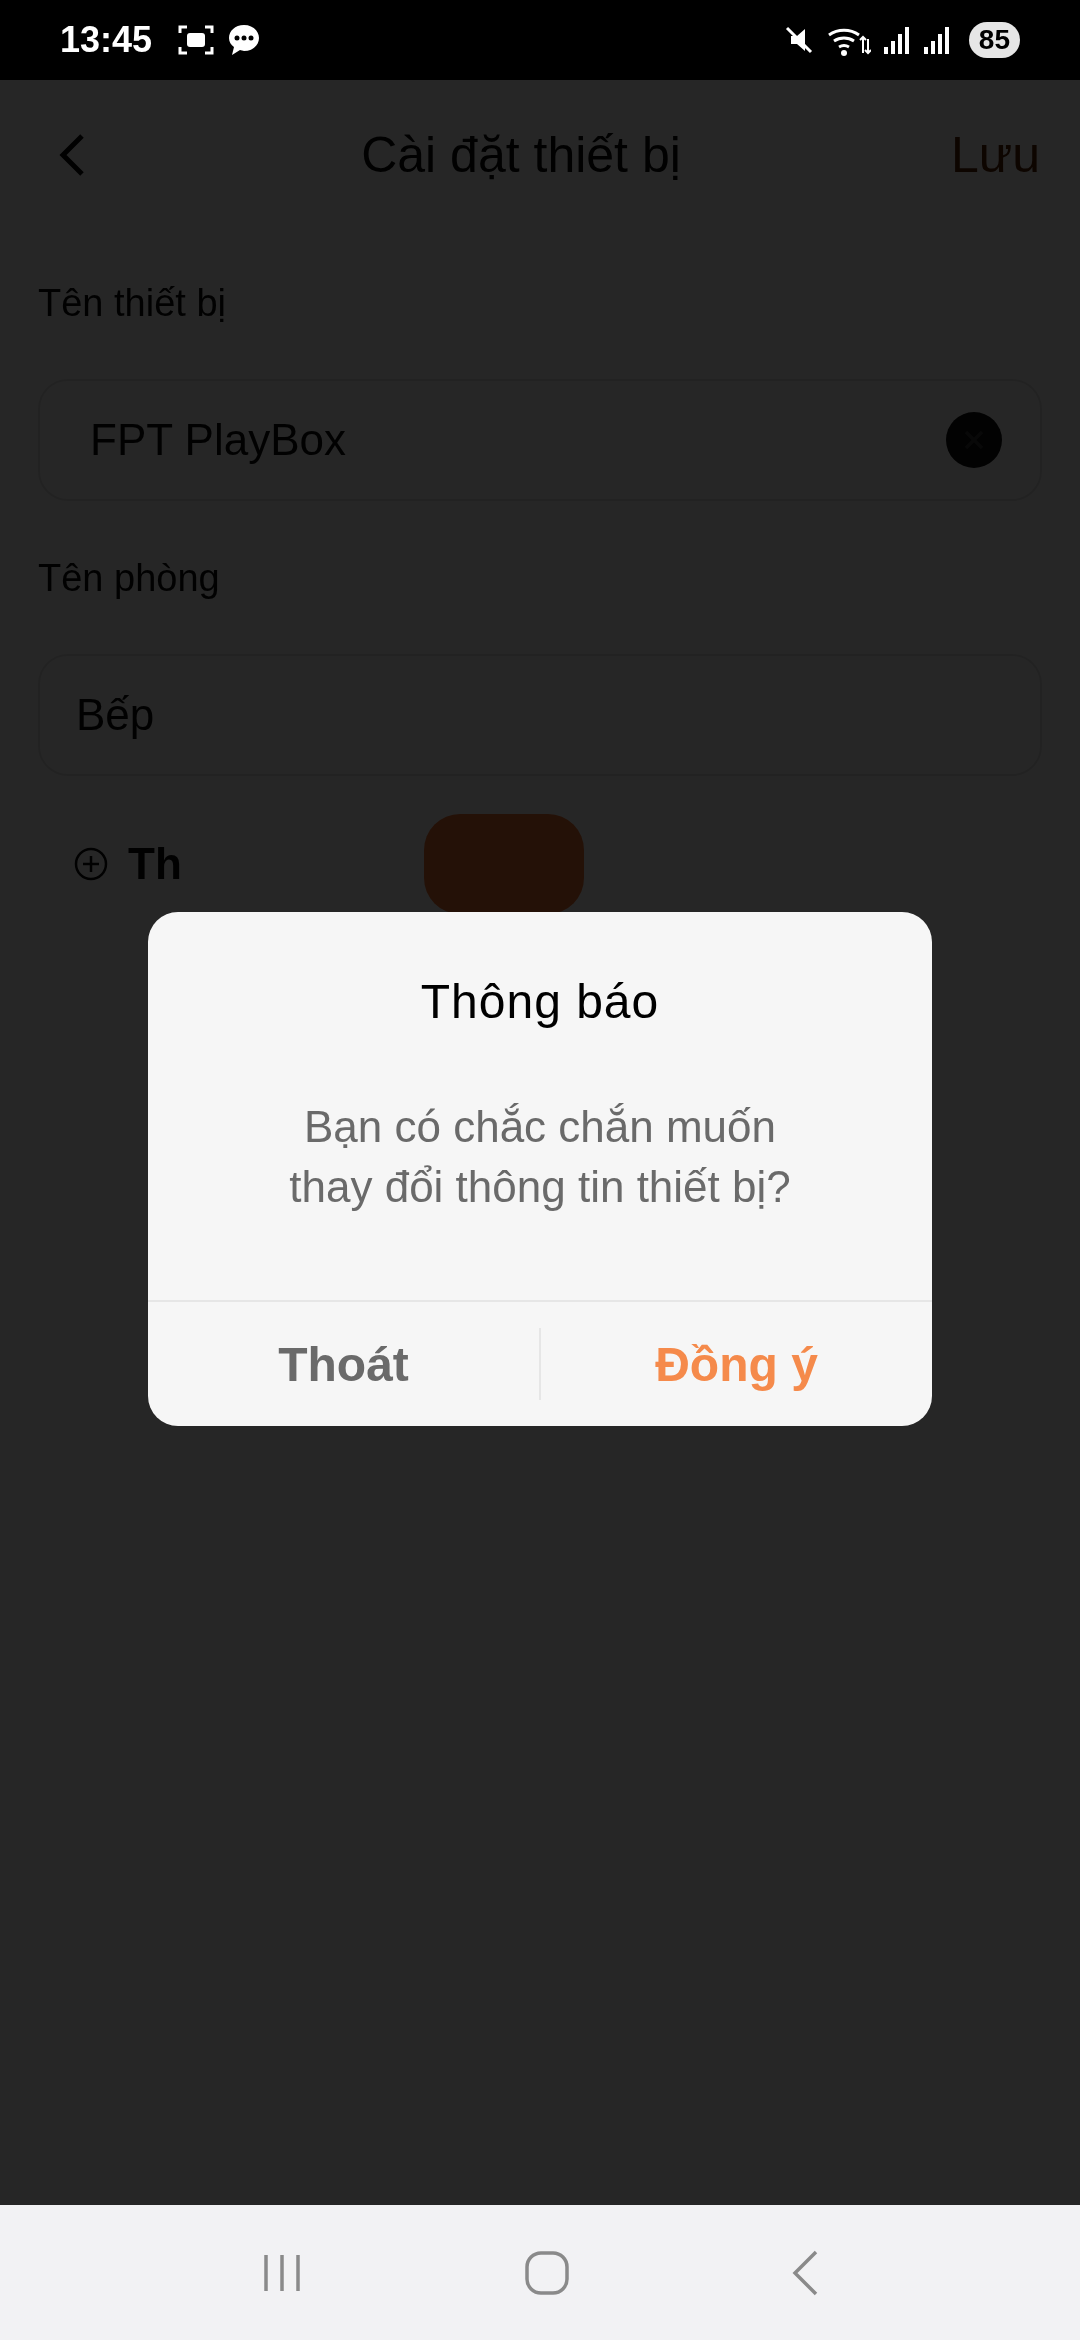 The image size is (1080, 2340). Describe the element at coordinates (994, 40) in the screenshot. I see `battery-indicator: 85` at that location.